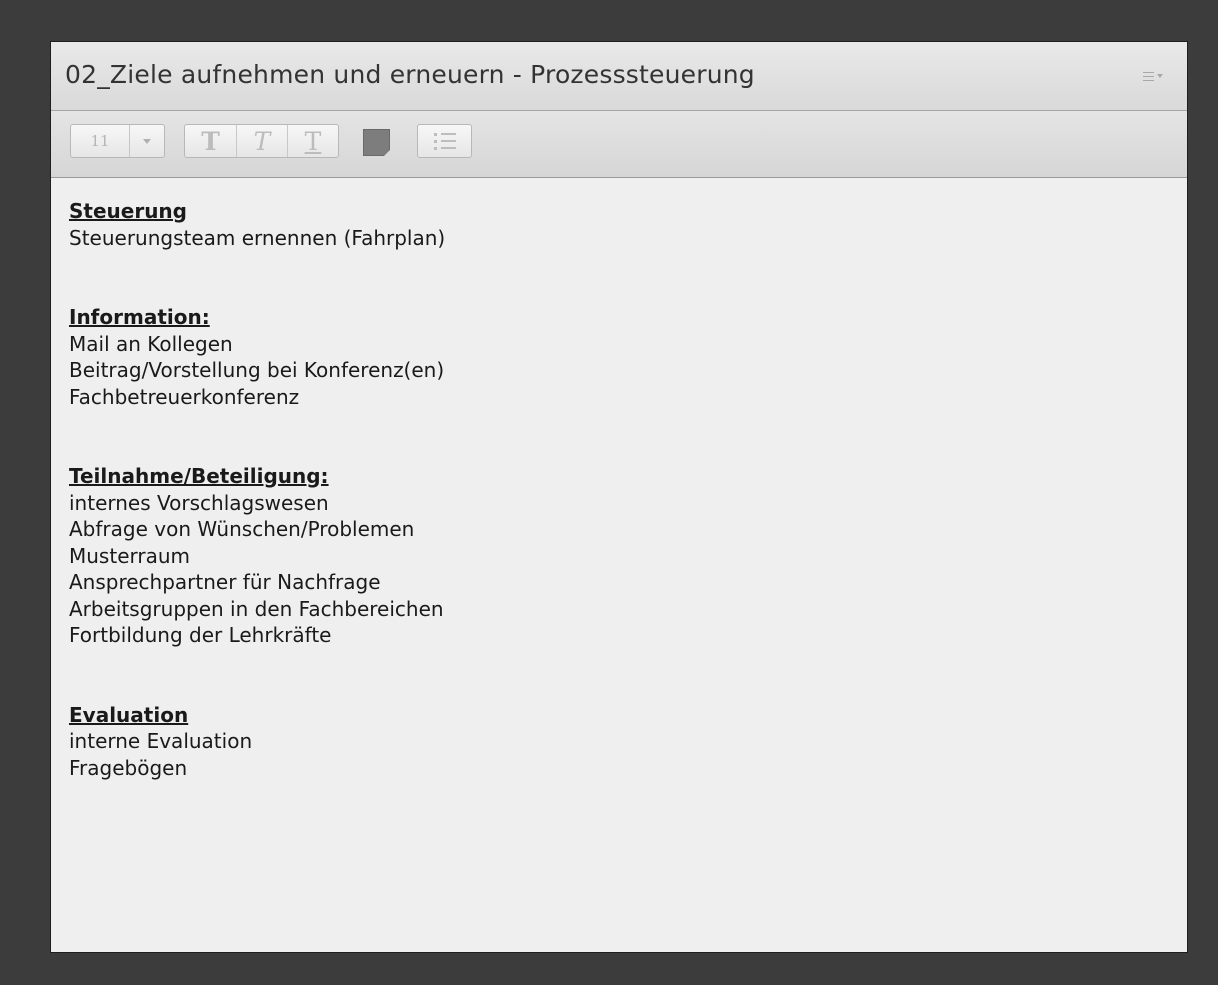 The width and height of the screenshot is (1218, 985). I want to click on note-line: Steuerungsteam ernennen (Fahrplan), so click(257, 237).